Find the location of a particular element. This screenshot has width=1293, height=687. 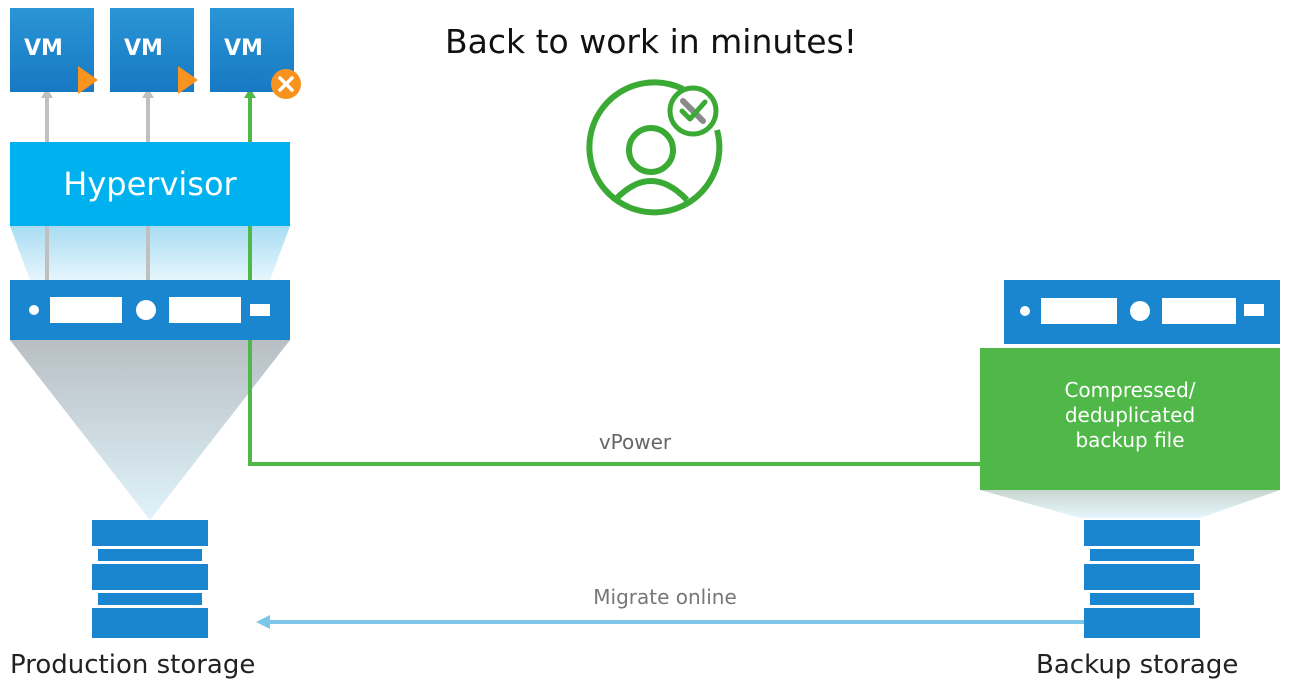

hypervisor-label: Hypervisor is located at coordinates (150, 184).